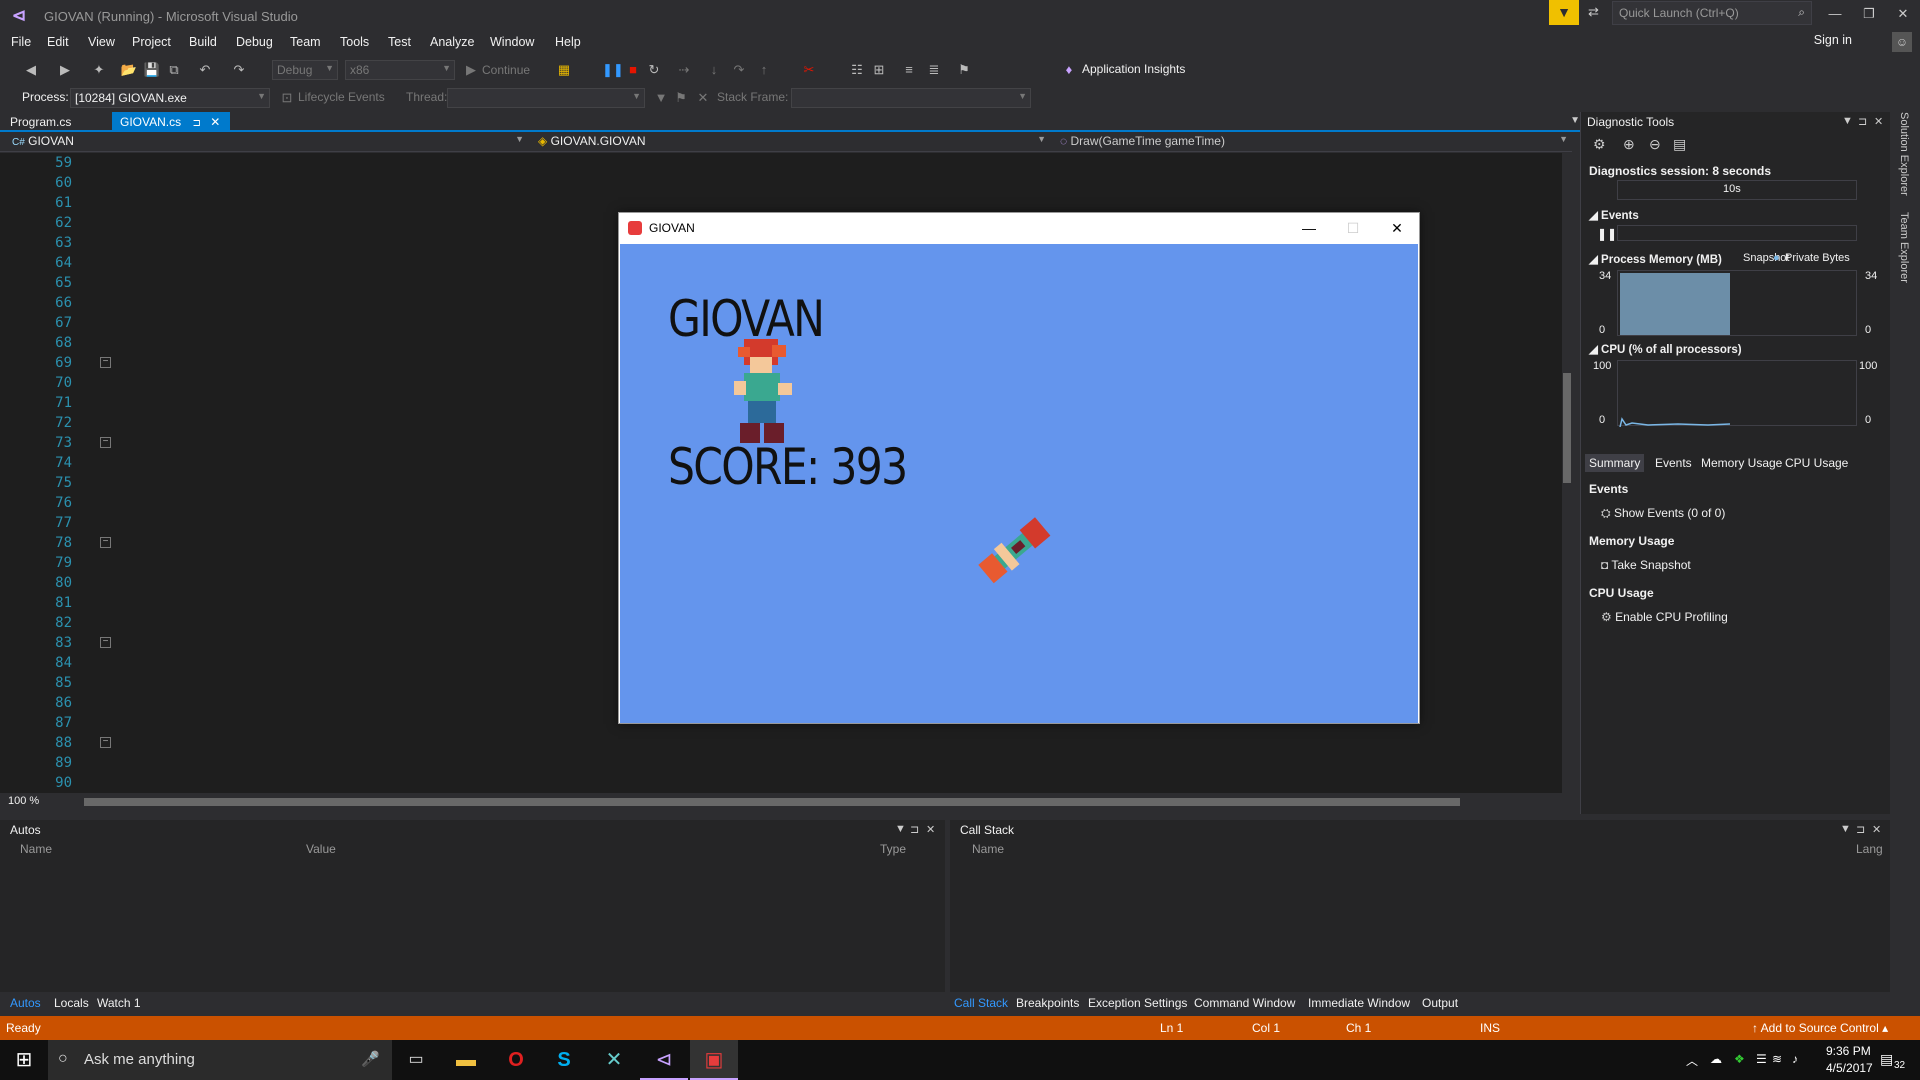 The image size is (1920, 1080). What do you see at coordinates (1655, 144) in the screenshot?
I see `zoom-out-icon: ⊖` at bounding box center [1655, 144].